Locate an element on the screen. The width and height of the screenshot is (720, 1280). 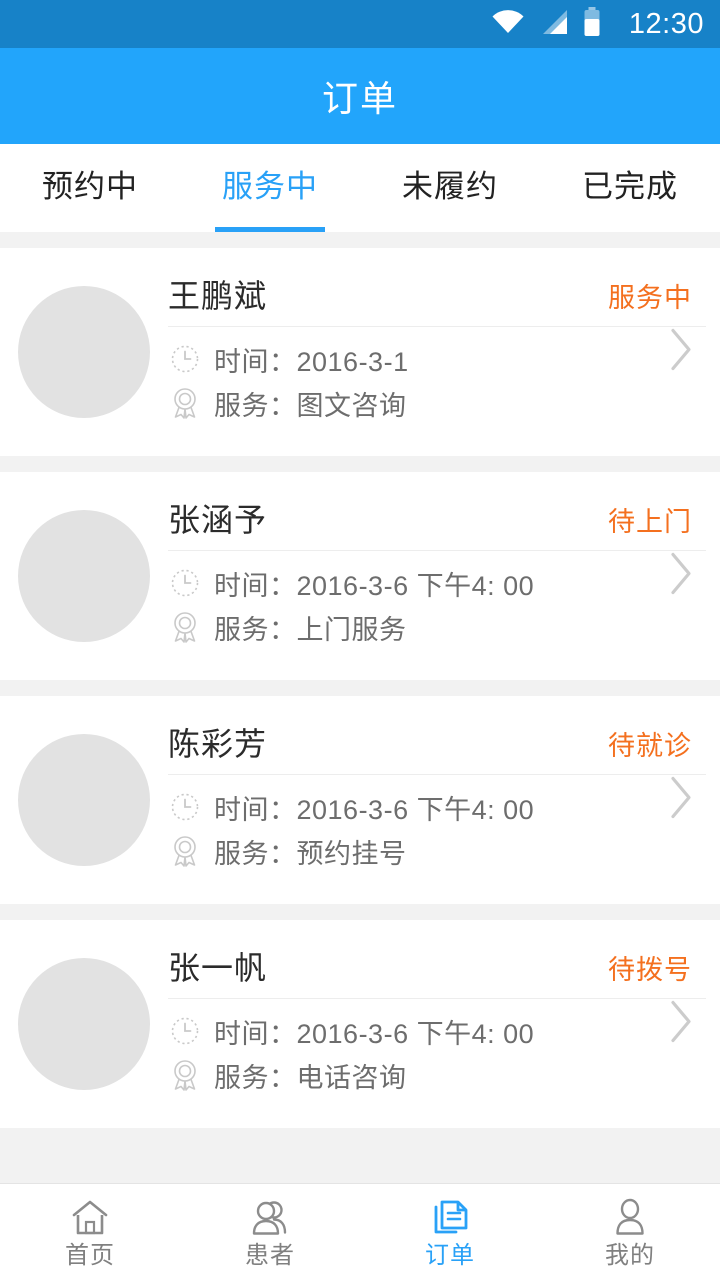
tab-bar: 预约中 服务中 未履约 已完成 is located at coordinates (360, 188).